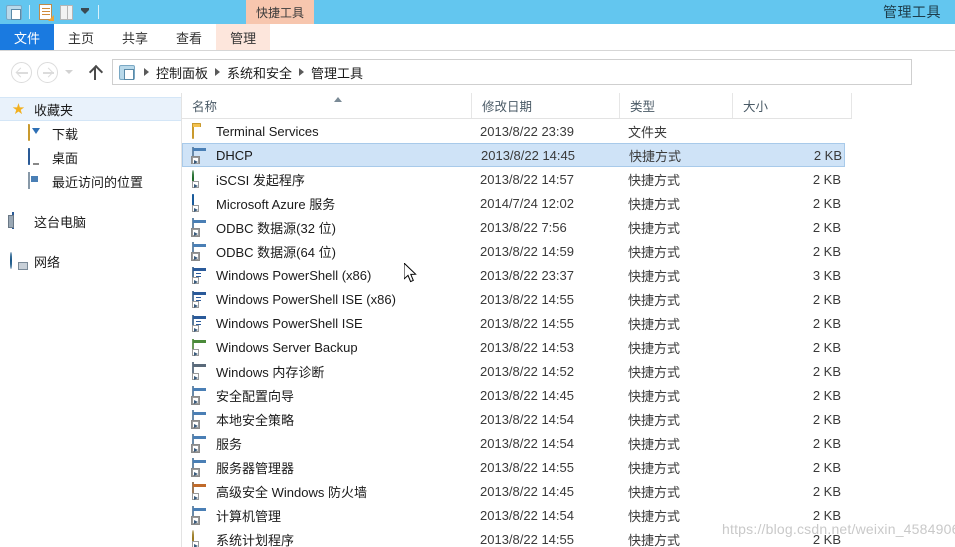 Image resolution: width=955 pixels, height=547 pixels. I want to click on column-header-name: 名称, so click(327, 105).